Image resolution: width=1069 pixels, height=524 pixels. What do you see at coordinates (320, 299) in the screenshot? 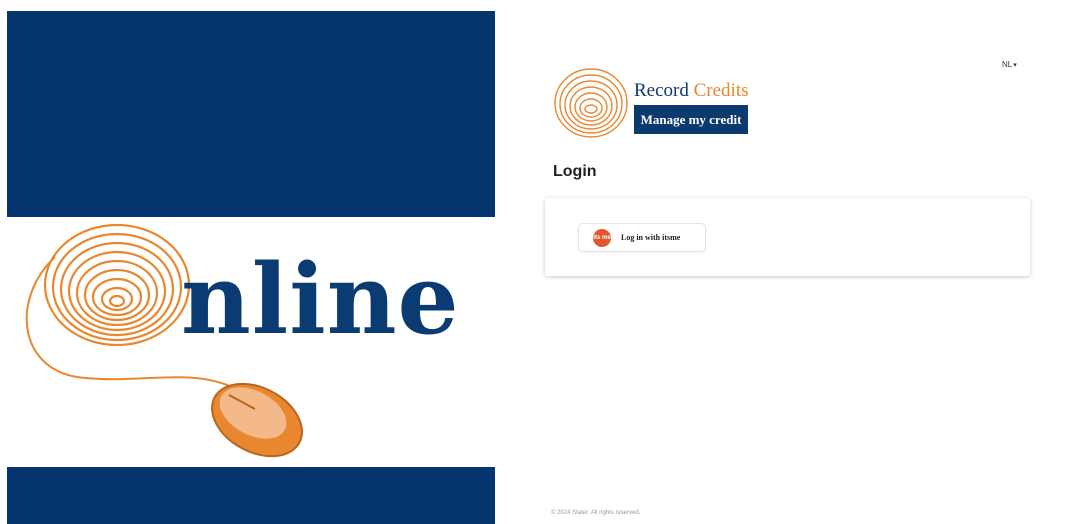
I see `hero-online-word: nline` at bounding box center [320, 299].